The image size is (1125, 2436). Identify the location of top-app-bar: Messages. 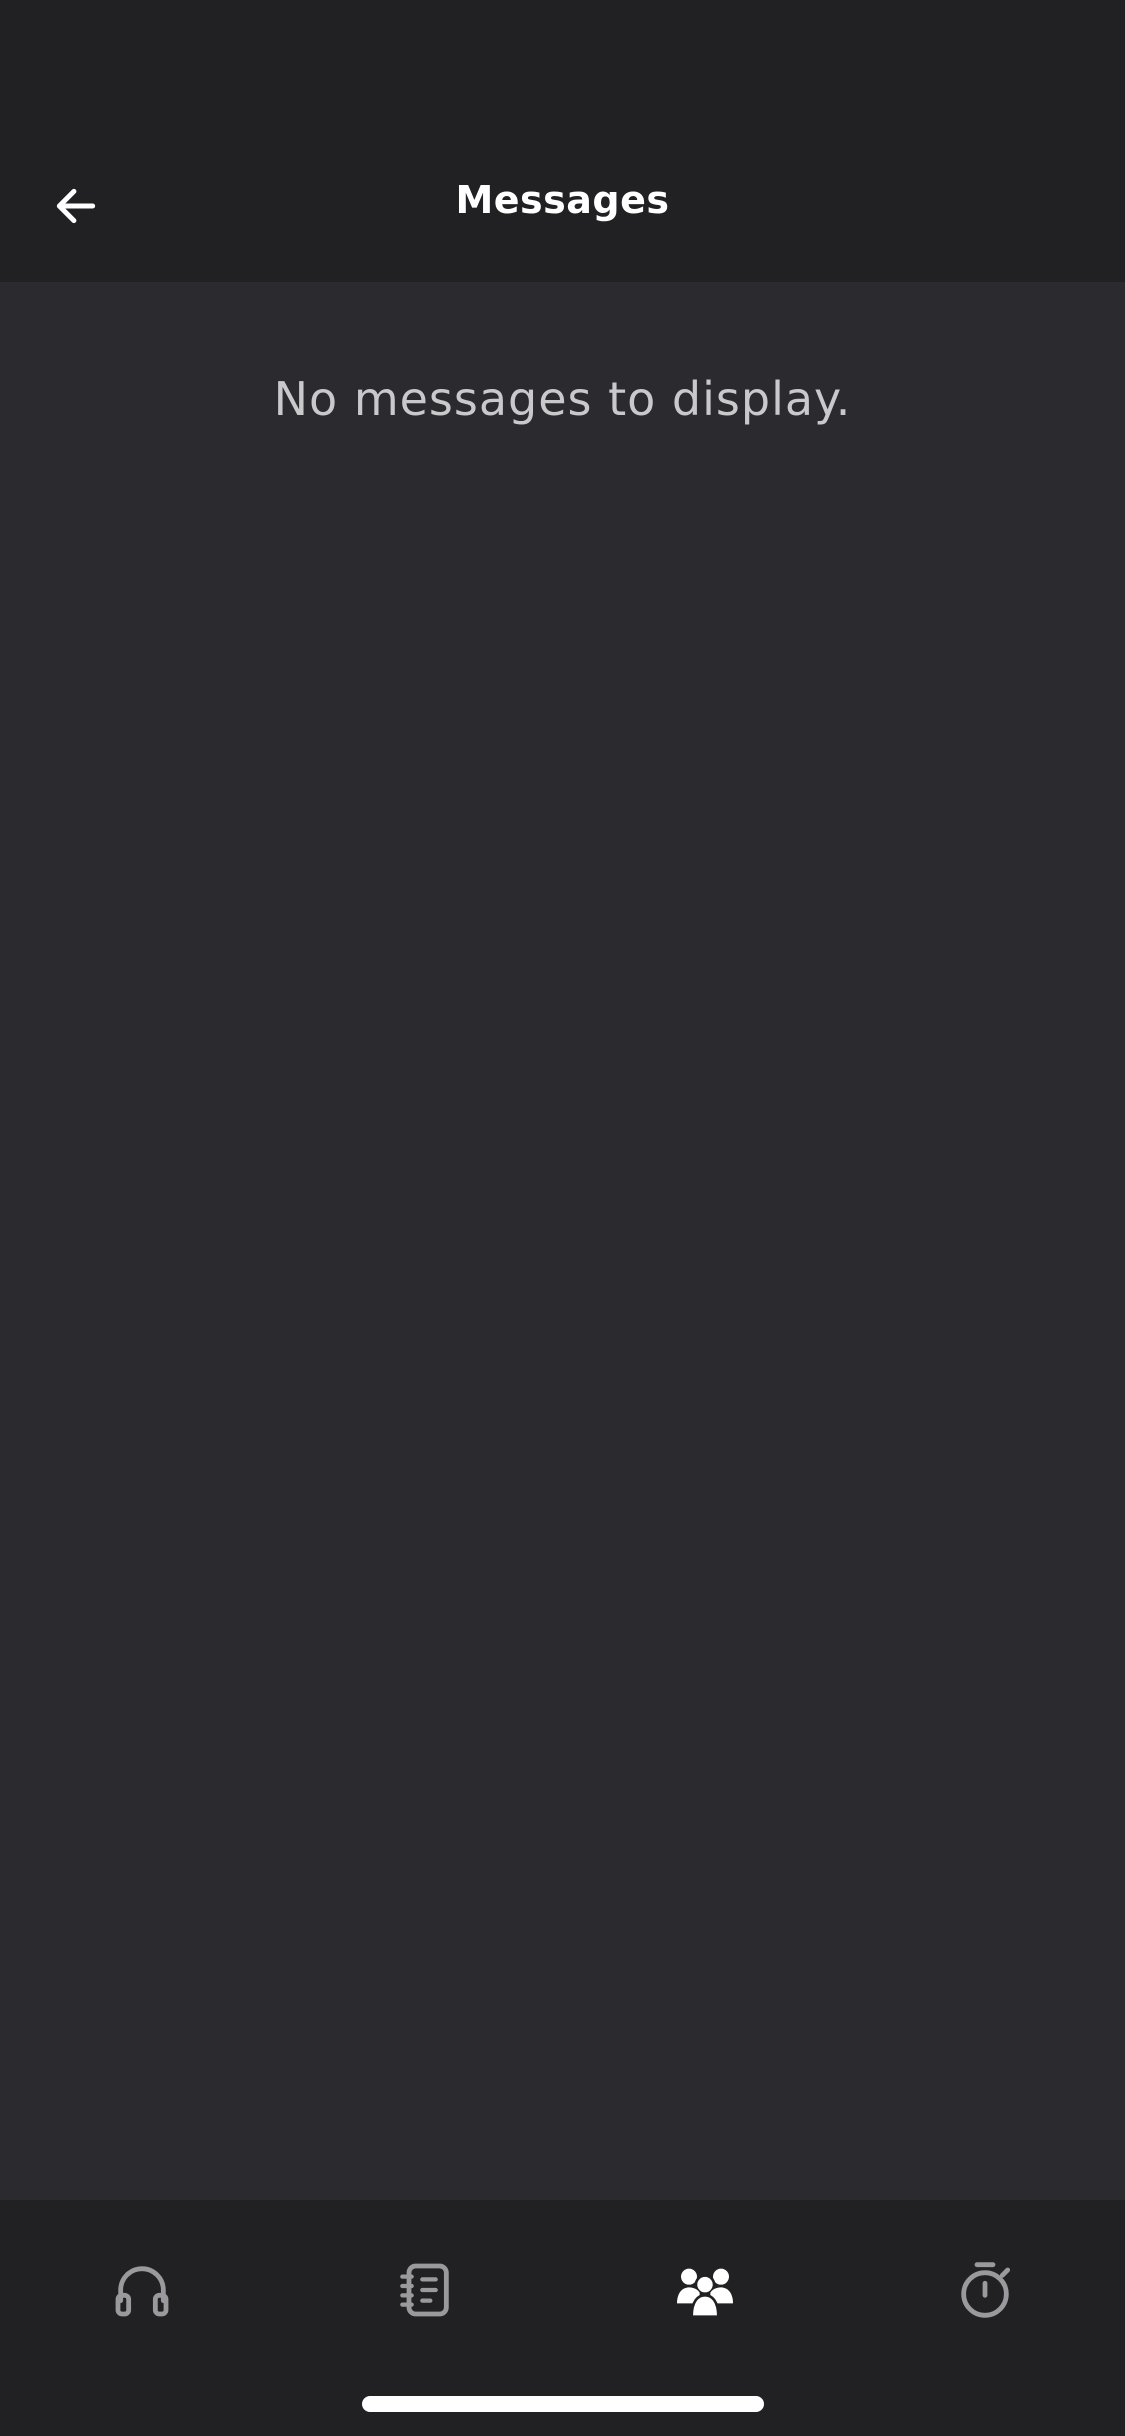
(562, 141).